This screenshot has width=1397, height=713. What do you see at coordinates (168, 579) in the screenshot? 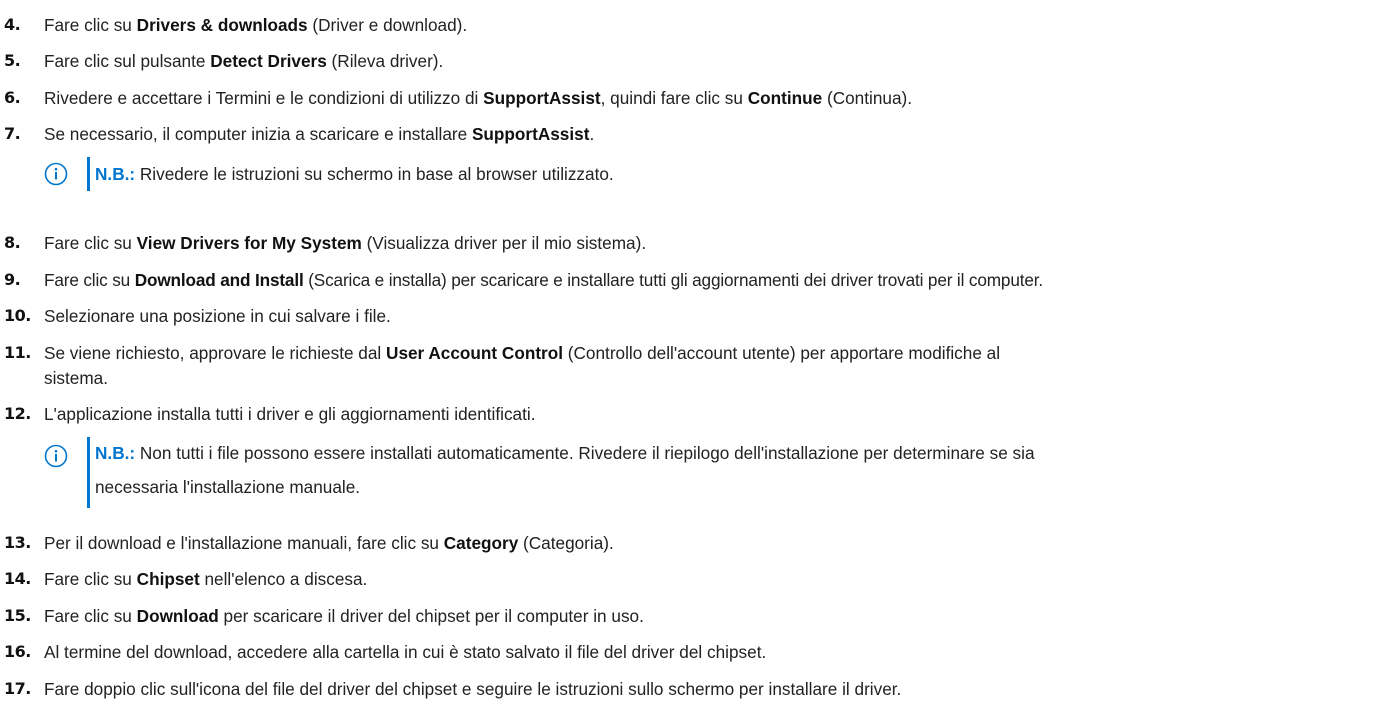
I see `ui-term: Chipset` at bounding box center [168, 579].